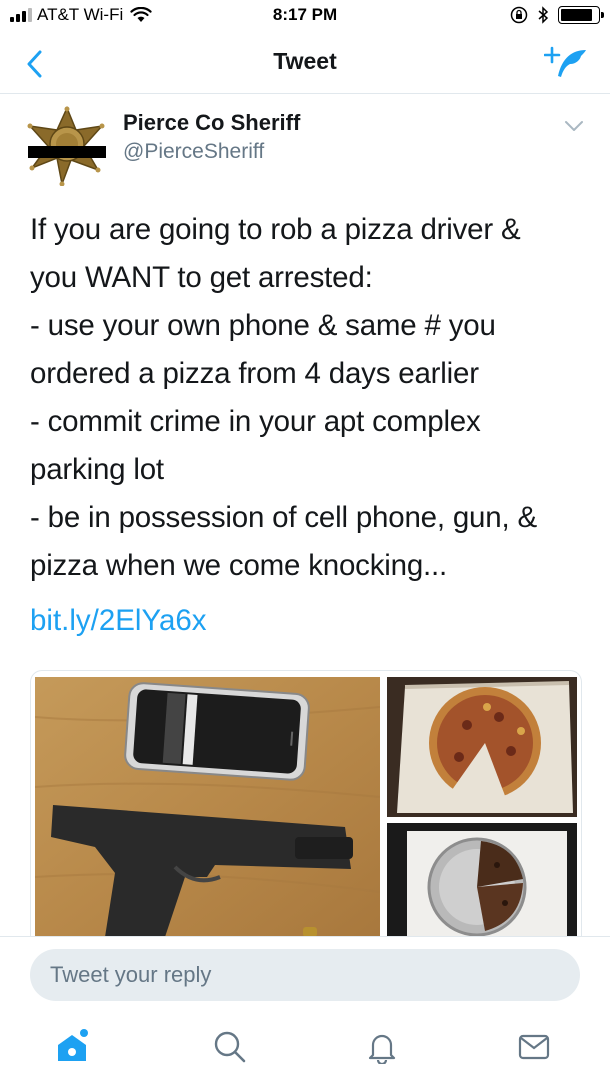 The width and height of the screenshot is (610, 1084). I want to click on tweet-options-button, so click(574, 126).